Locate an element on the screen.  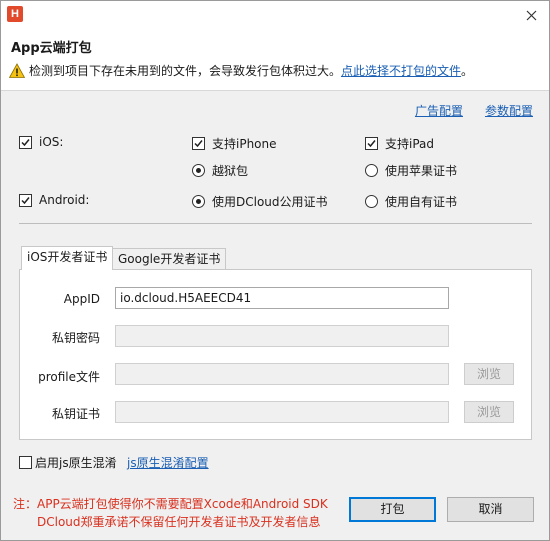
own-cert-radio: 使用自有证书 is located at coordinates (411, 201).